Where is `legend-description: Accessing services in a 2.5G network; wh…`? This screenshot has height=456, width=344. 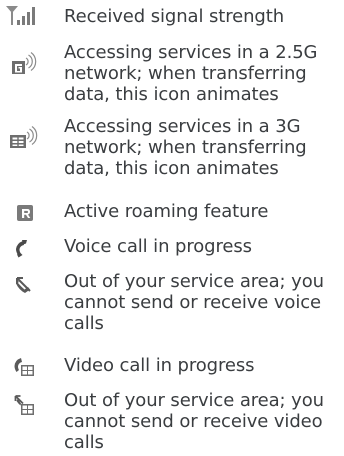 legend-description: Accessing services in a 2.5G network; wh… is located at coordinates (191, 73).